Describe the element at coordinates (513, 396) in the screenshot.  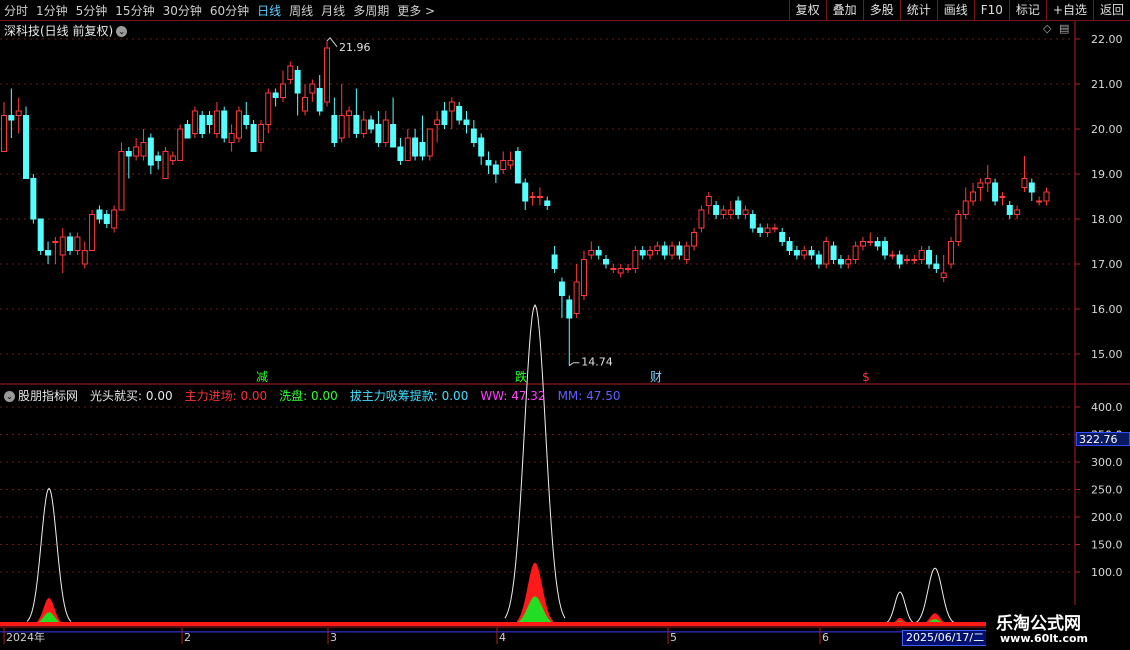
I see `indicator-value: WW: 47.32` at that location.